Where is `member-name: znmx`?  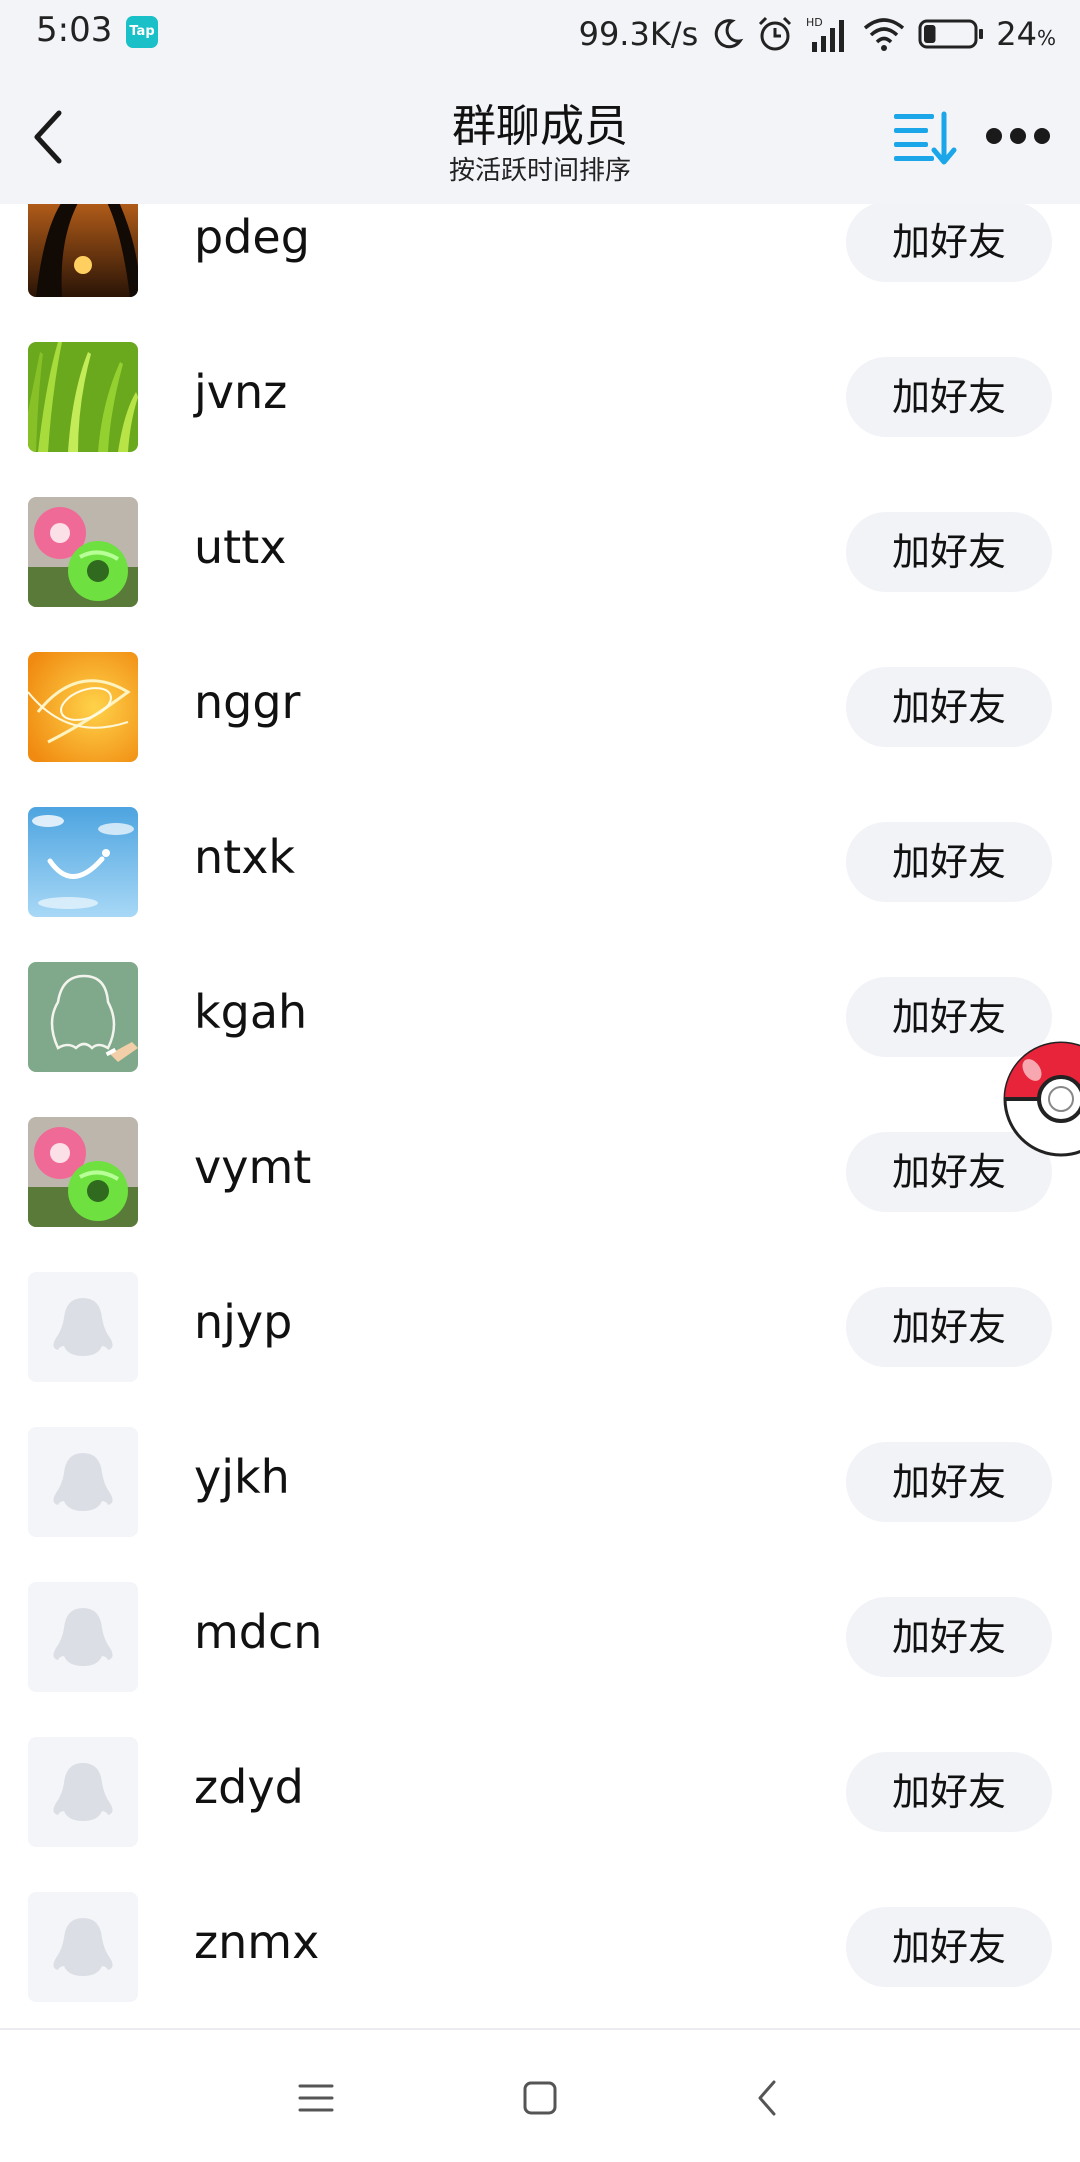 member-name: znmx is located at coordinates (257, 1942).